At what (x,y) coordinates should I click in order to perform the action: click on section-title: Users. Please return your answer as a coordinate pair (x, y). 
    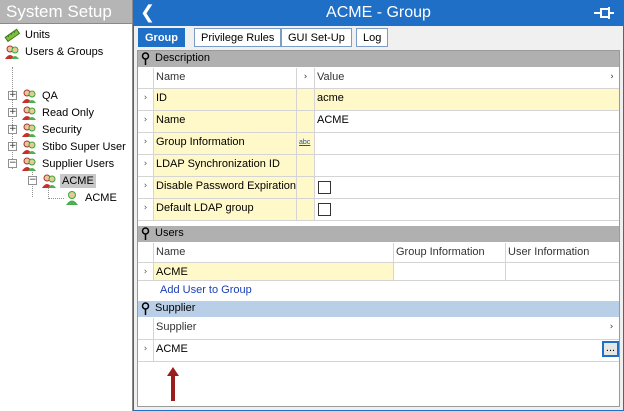
    Looking at the image, I should click on (169, 233).